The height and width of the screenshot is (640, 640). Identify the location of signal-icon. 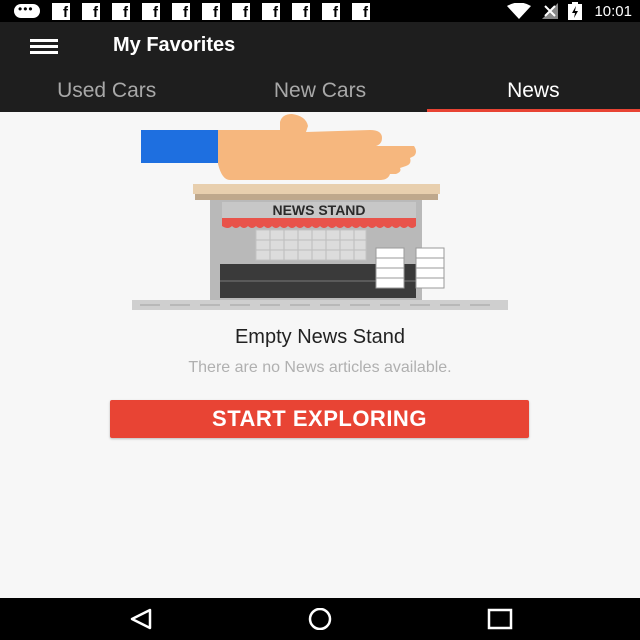
(550, 11).